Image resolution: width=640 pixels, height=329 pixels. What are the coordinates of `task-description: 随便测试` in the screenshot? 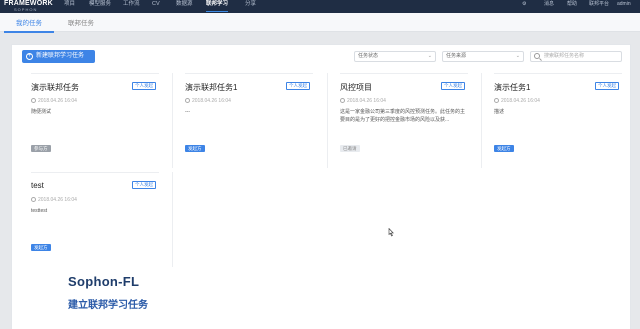 It's located at (41, 112).